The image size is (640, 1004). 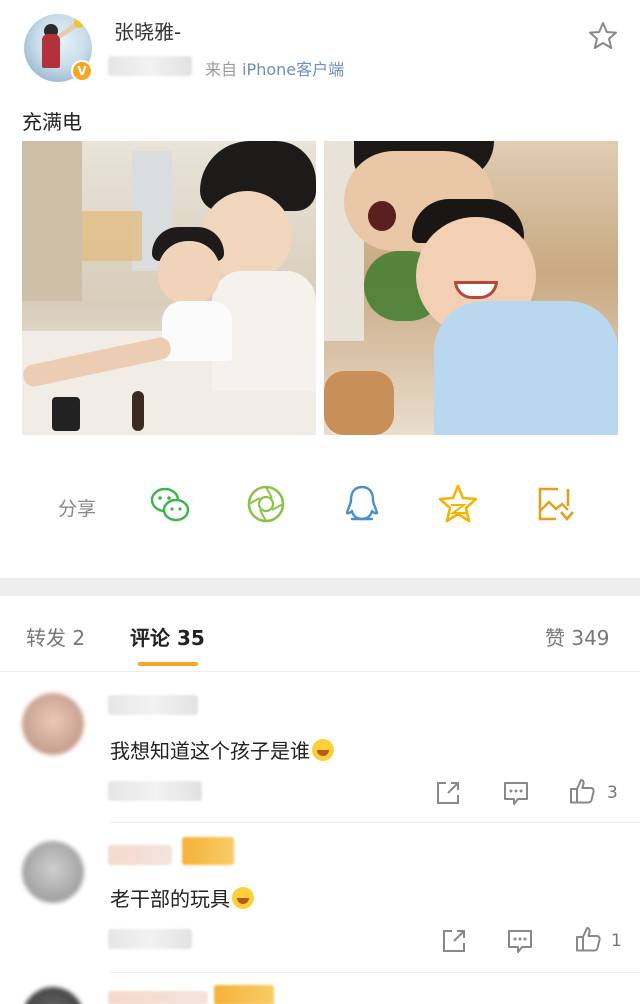 What do you see at coordinates (320, 898) in the screenshot?
I see `comment-item: 老干部的玩具 1` at bounding box center [320, 898].